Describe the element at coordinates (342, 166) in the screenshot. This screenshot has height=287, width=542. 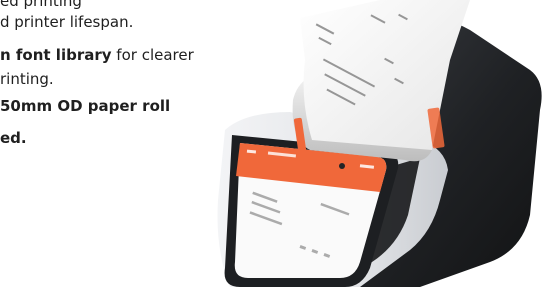
I see `front-camera` at that location.